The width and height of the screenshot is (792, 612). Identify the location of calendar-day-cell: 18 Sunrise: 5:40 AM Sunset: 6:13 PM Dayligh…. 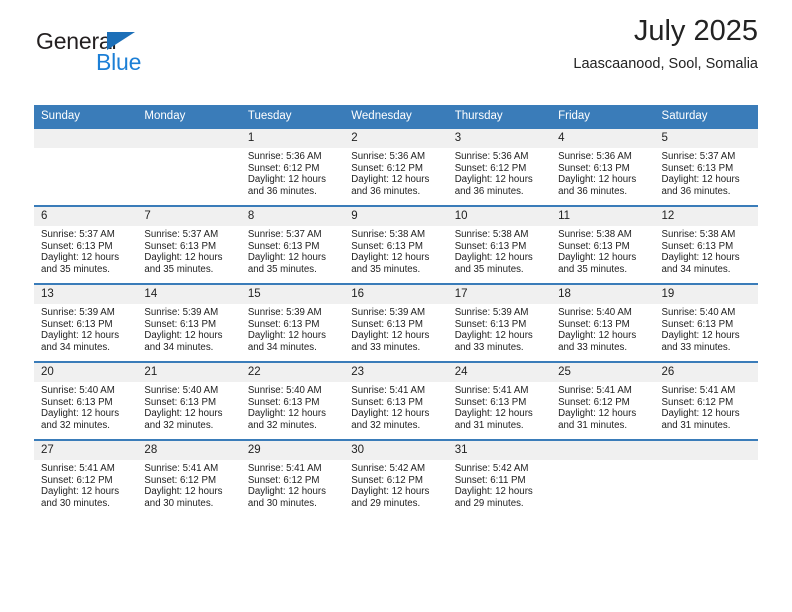
(603, 322).